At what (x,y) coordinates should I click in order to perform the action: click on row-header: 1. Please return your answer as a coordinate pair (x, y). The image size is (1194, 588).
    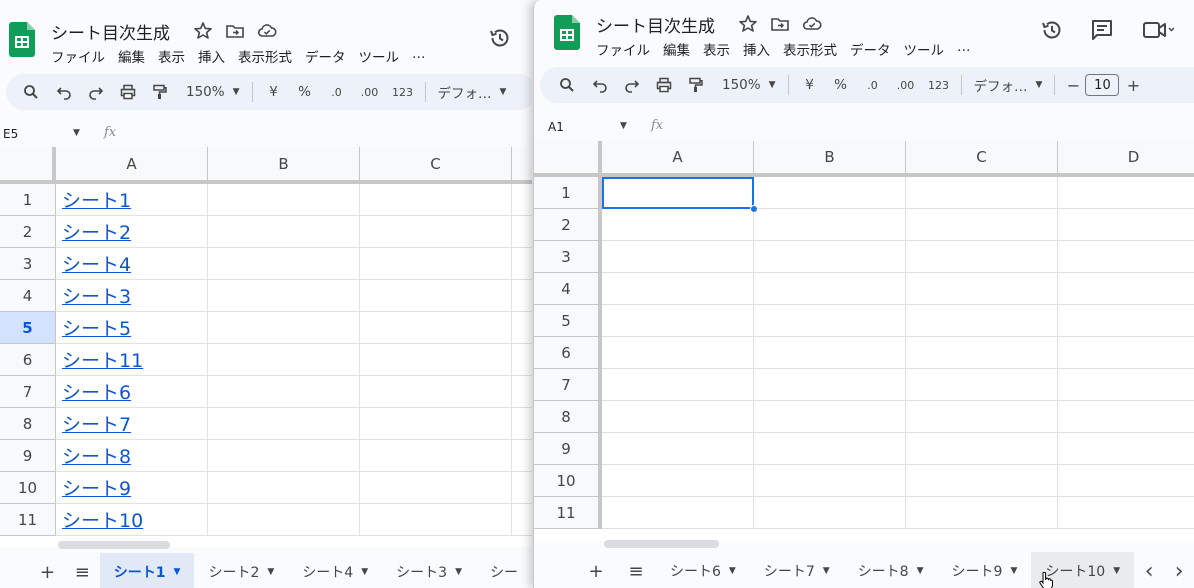
    Looking at the image, I should click on (568, 193).